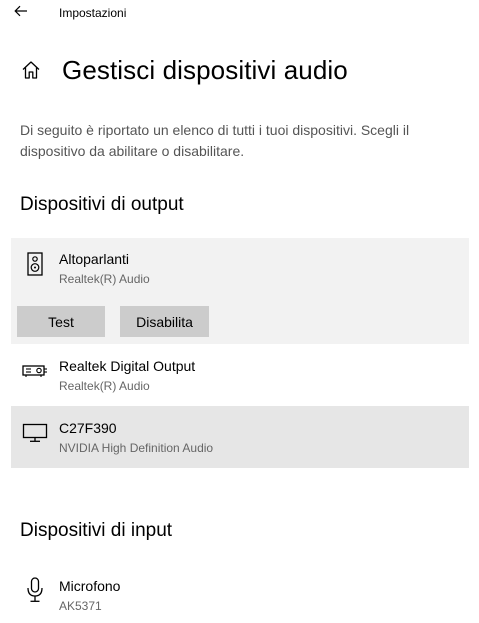 This screenshot has width=479, height=623. I want to click on device-driver: NVIDIA High Definition Audio, so click(136, 448).